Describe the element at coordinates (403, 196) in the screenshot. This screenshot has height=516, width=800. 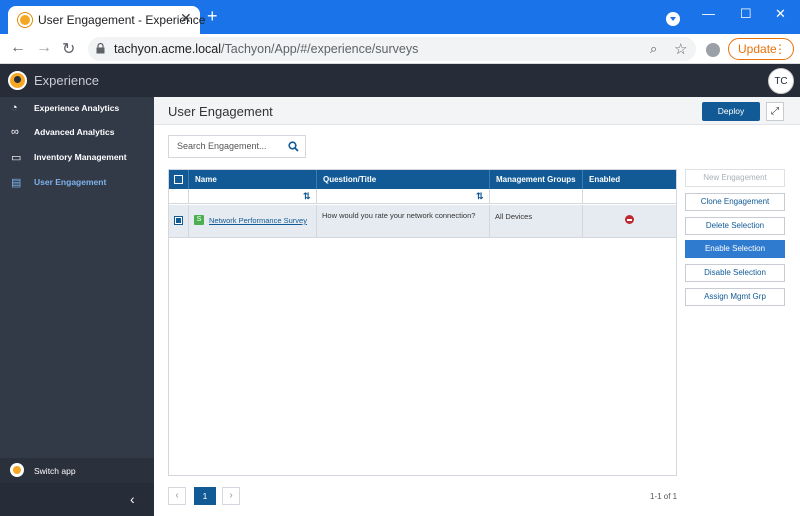
I see `filter-cell-question: ⇅` at that location.